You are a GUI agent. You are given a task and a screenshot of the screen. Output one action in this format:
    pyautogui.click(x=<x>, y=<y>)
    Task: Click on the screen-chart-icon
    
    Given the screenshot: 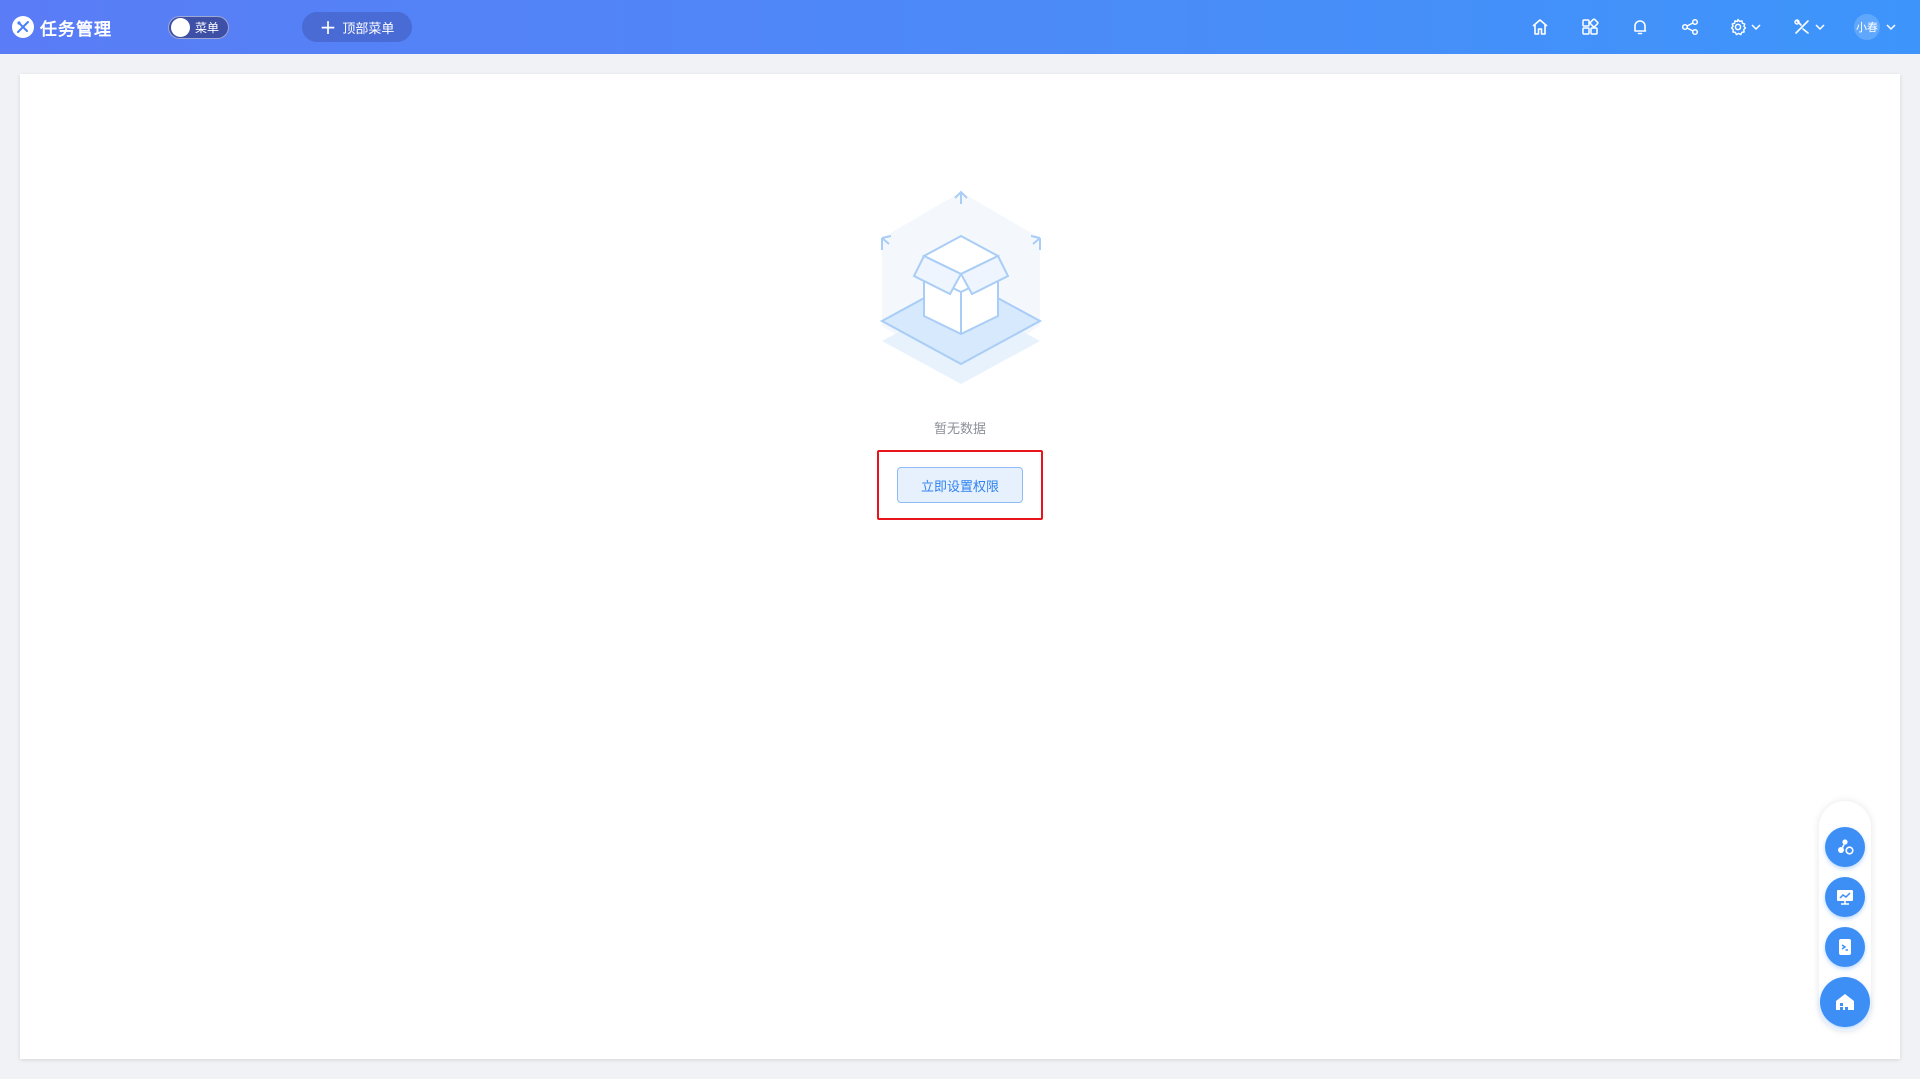 What is the action you would take?
    pyautogui.click(x=1845, y=897)
    